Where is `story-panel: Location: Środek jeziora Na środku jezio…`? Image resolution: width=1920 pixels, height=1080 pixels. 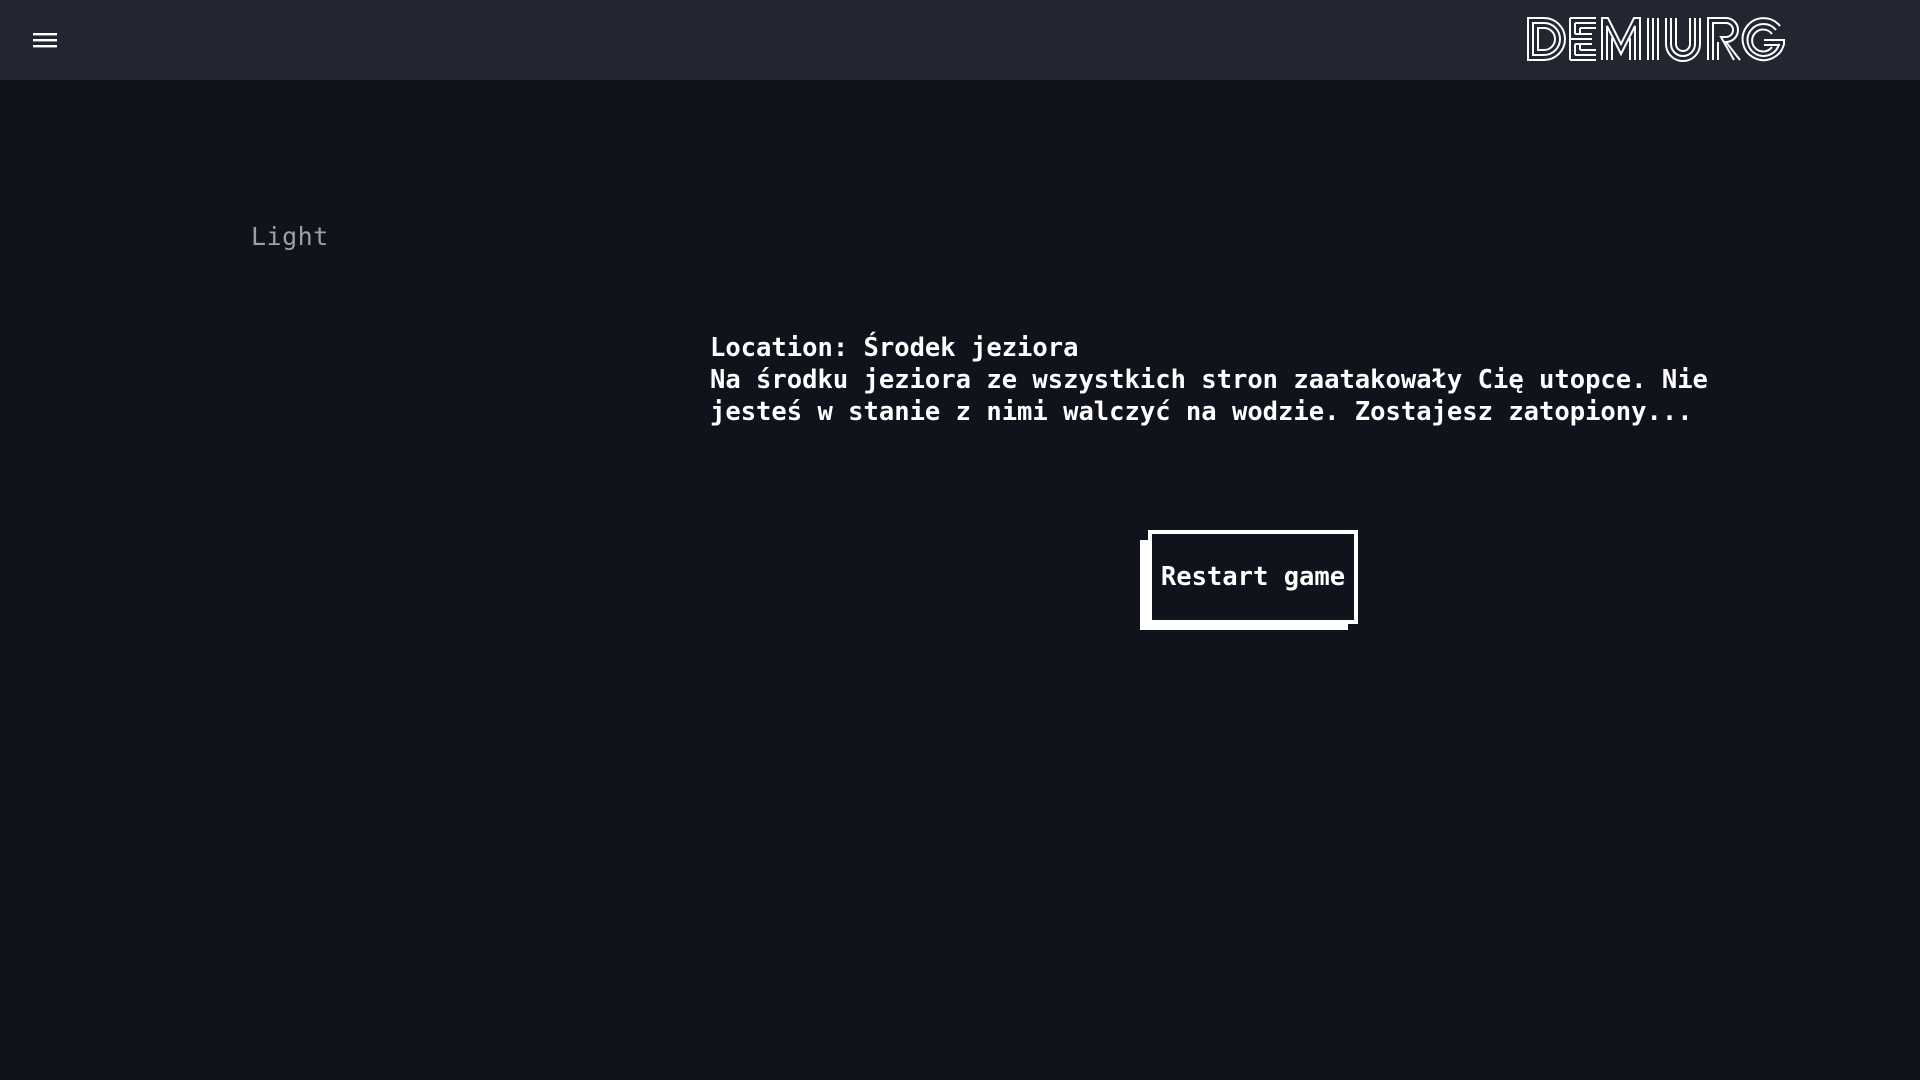
story-panel: Location: Środek jeziora Na środku jezio… is located at coordinates (1210, 380).